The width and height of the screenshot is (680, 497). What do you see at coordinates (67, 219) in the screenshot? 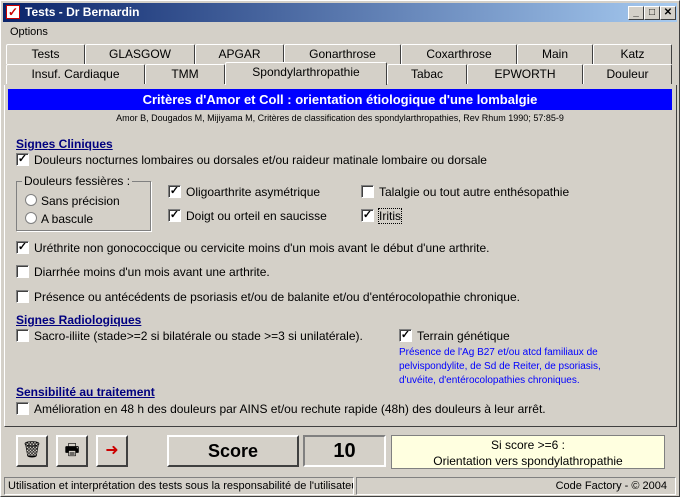
I see `a-bascule-label: A bascule` at bounding box center [67, 219].